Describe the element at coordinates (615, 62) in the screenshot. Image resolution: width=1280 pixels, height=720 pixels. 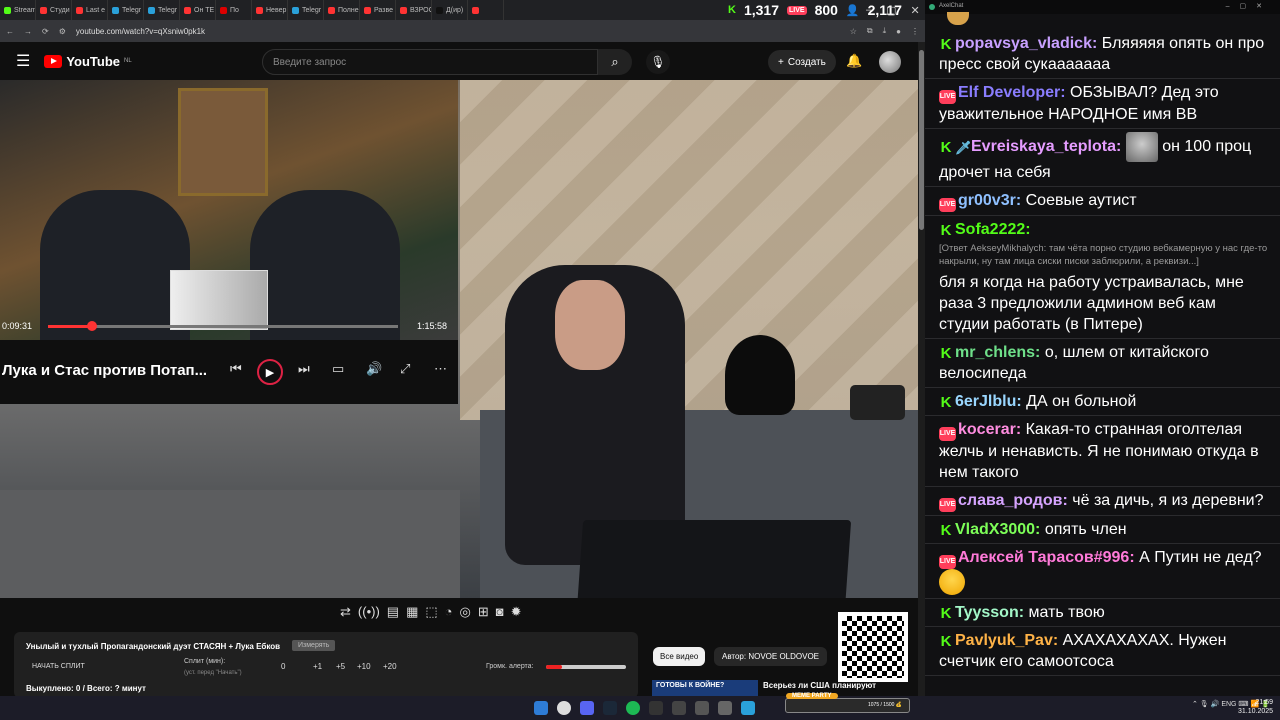
I see `search-button: ⌕` at that location.